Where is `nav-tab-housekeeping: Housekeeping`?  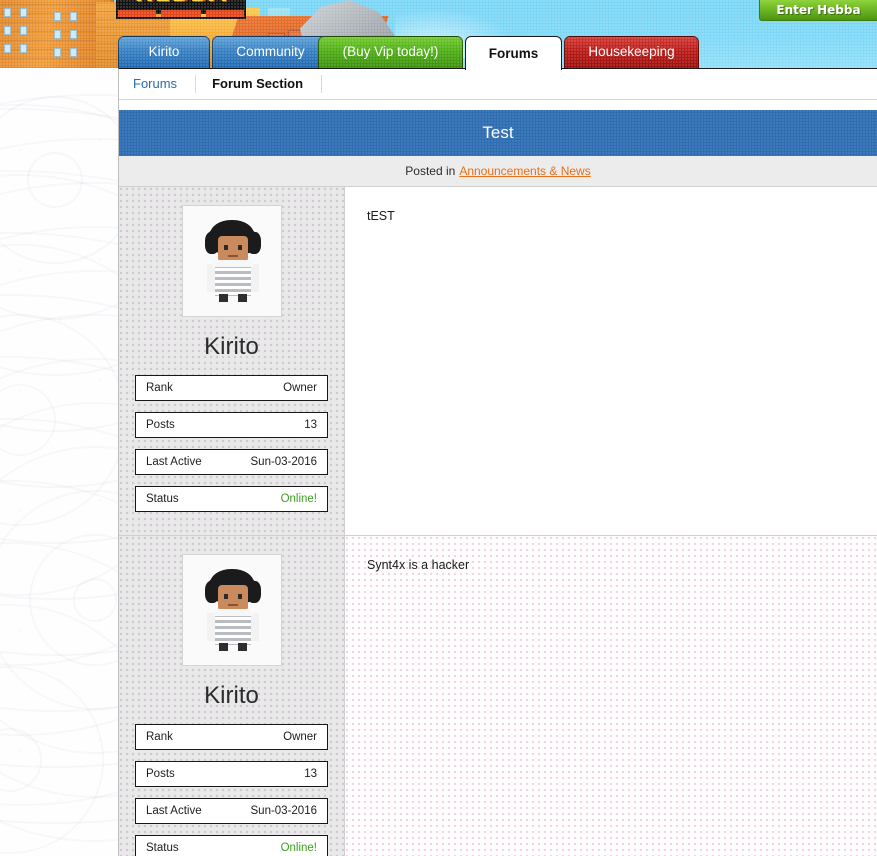
nav-tab-housekeeping: Housekeeping is located at coordinates (631, 52).